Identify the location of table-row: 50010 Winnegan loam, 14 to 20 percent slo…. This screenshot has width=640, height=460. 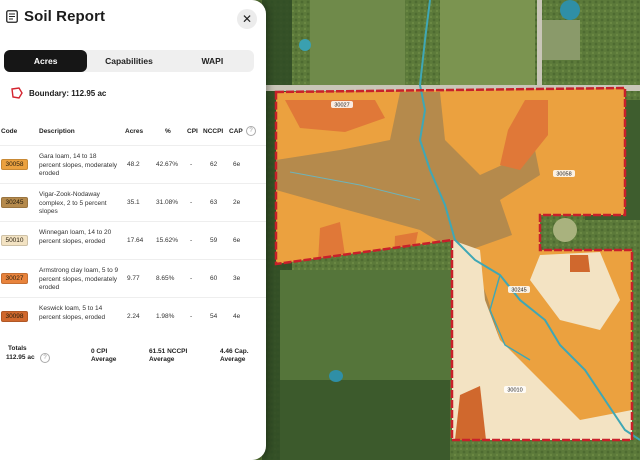
(133, 240).